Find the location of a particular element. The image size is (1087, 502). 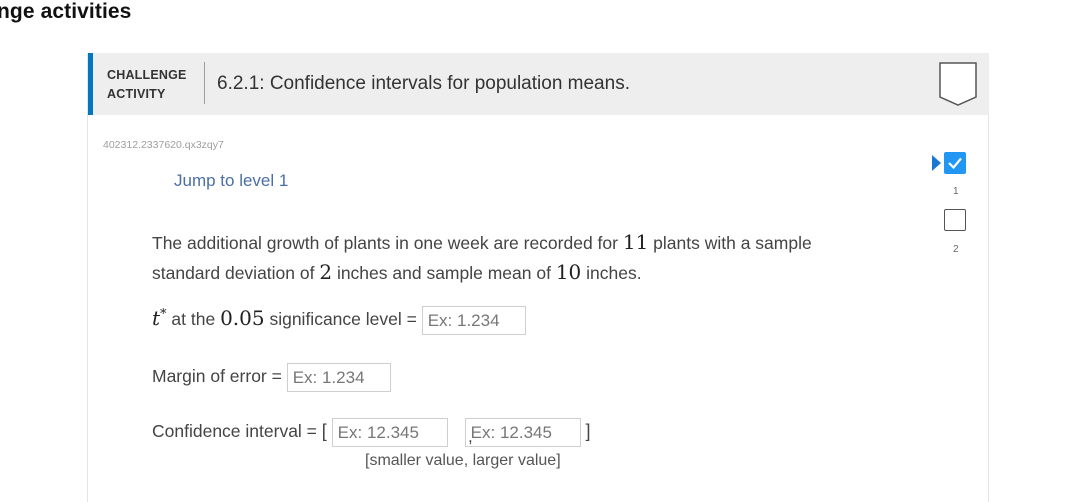

margin-of-error-question: Margin of error = is located at coordinates (271, 377).